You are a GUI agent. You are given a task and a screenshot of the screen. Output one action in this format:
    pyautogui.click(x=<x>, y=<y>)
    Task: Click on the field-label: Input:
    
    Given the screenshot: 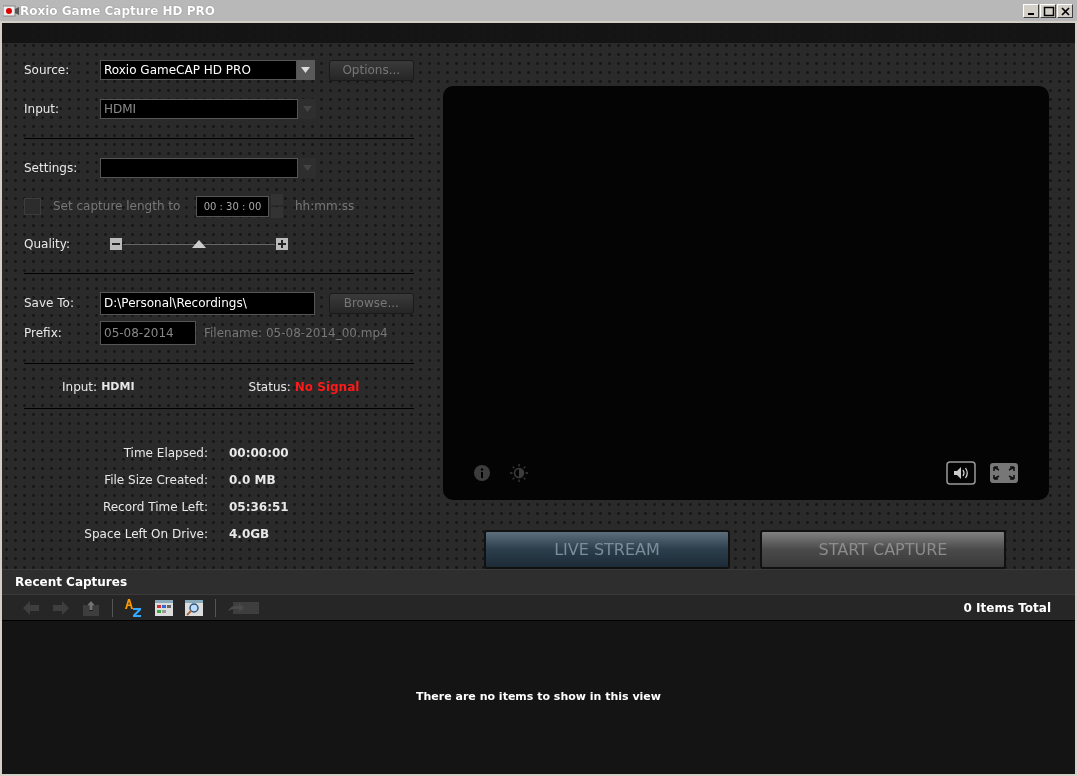 What is the action you would take?
    pyautogui.click(x=42, y=109)
    